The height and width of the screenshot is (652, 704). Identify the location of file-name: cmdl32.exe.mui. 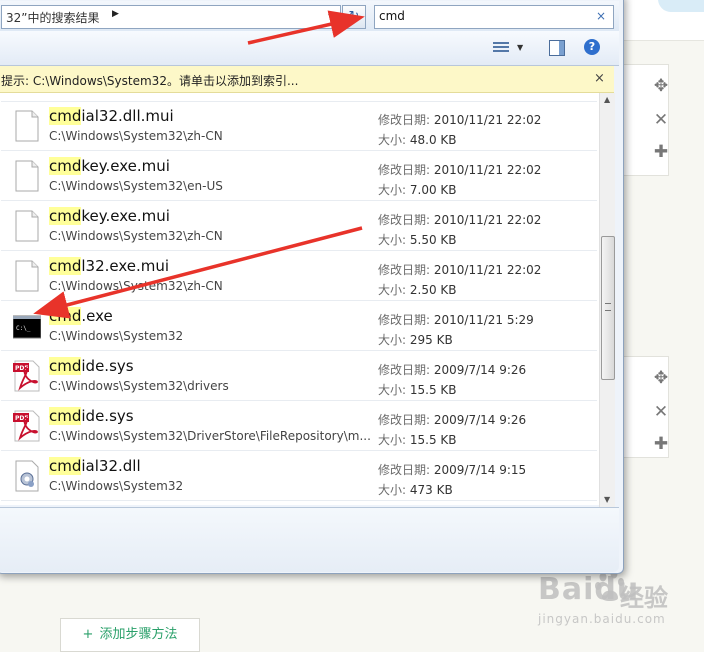
(109, 266).